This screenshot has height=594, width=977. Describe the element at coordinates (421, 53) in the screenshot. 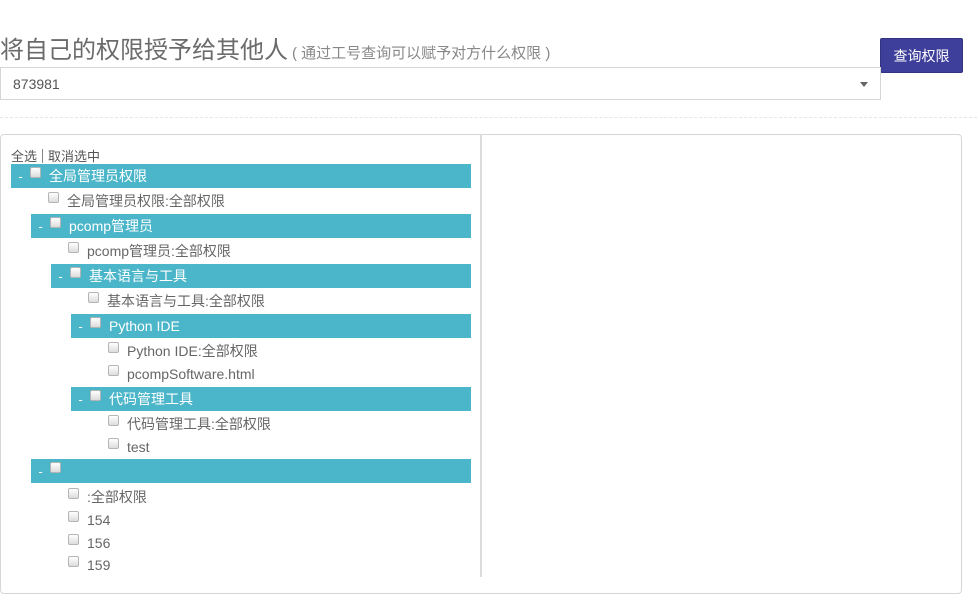

I see `page-subtitle: ( 通过工号查询可以赋予对方什么权限 )` at that location.